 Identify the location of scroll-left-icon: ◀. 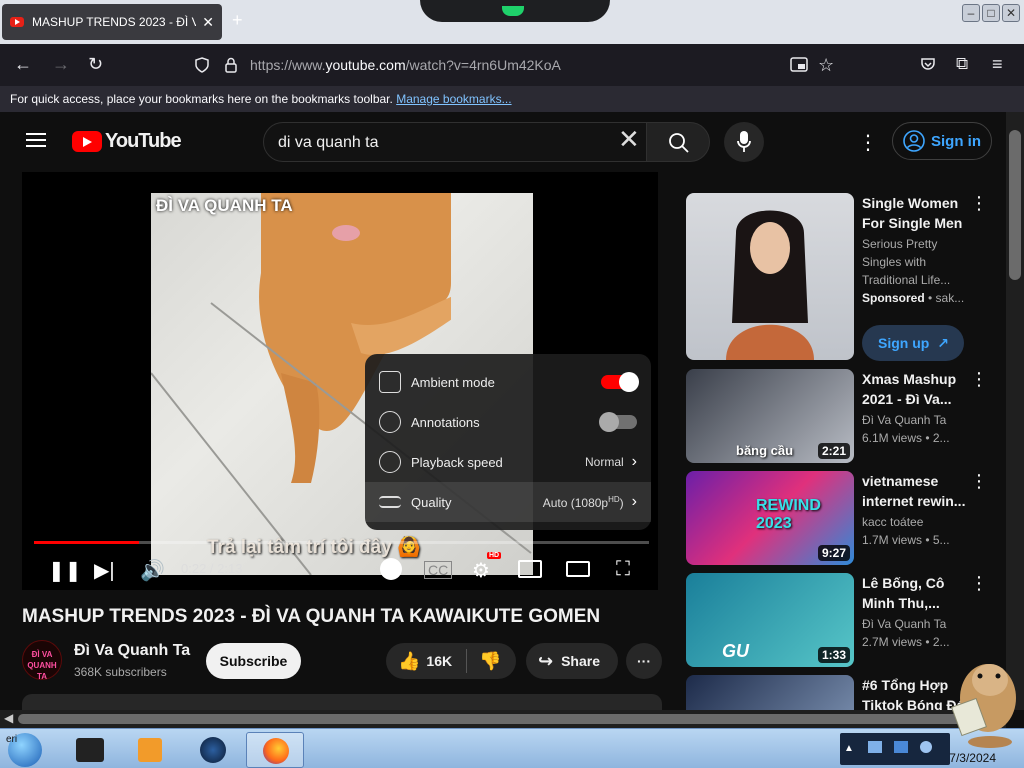
(8, 718).